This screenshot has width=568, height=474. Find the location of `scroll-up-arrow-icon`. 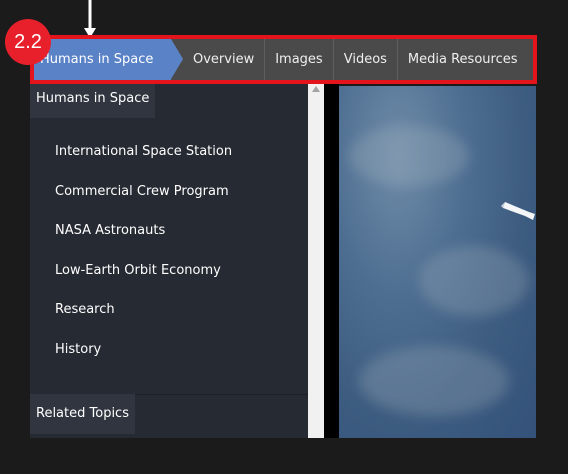

scroll-up-arrow-icon is located at coordinates (316, 89).